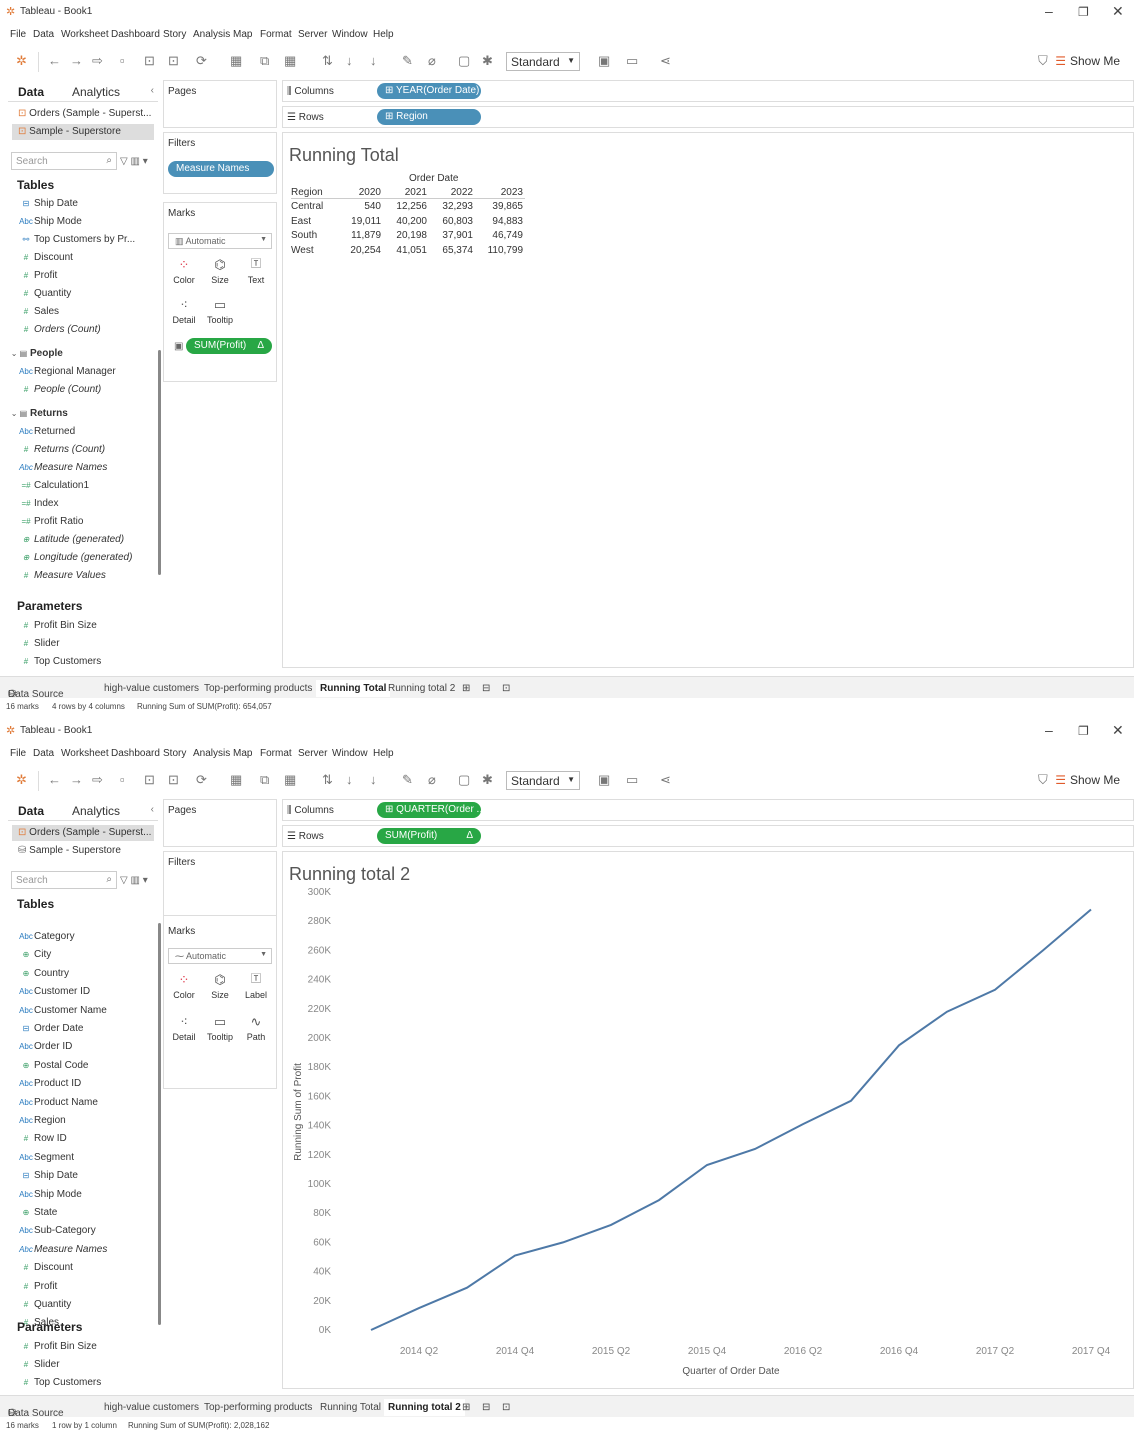 The image size is (1134, 1437). I want to click on menu-format: Format, so click(276, 34).